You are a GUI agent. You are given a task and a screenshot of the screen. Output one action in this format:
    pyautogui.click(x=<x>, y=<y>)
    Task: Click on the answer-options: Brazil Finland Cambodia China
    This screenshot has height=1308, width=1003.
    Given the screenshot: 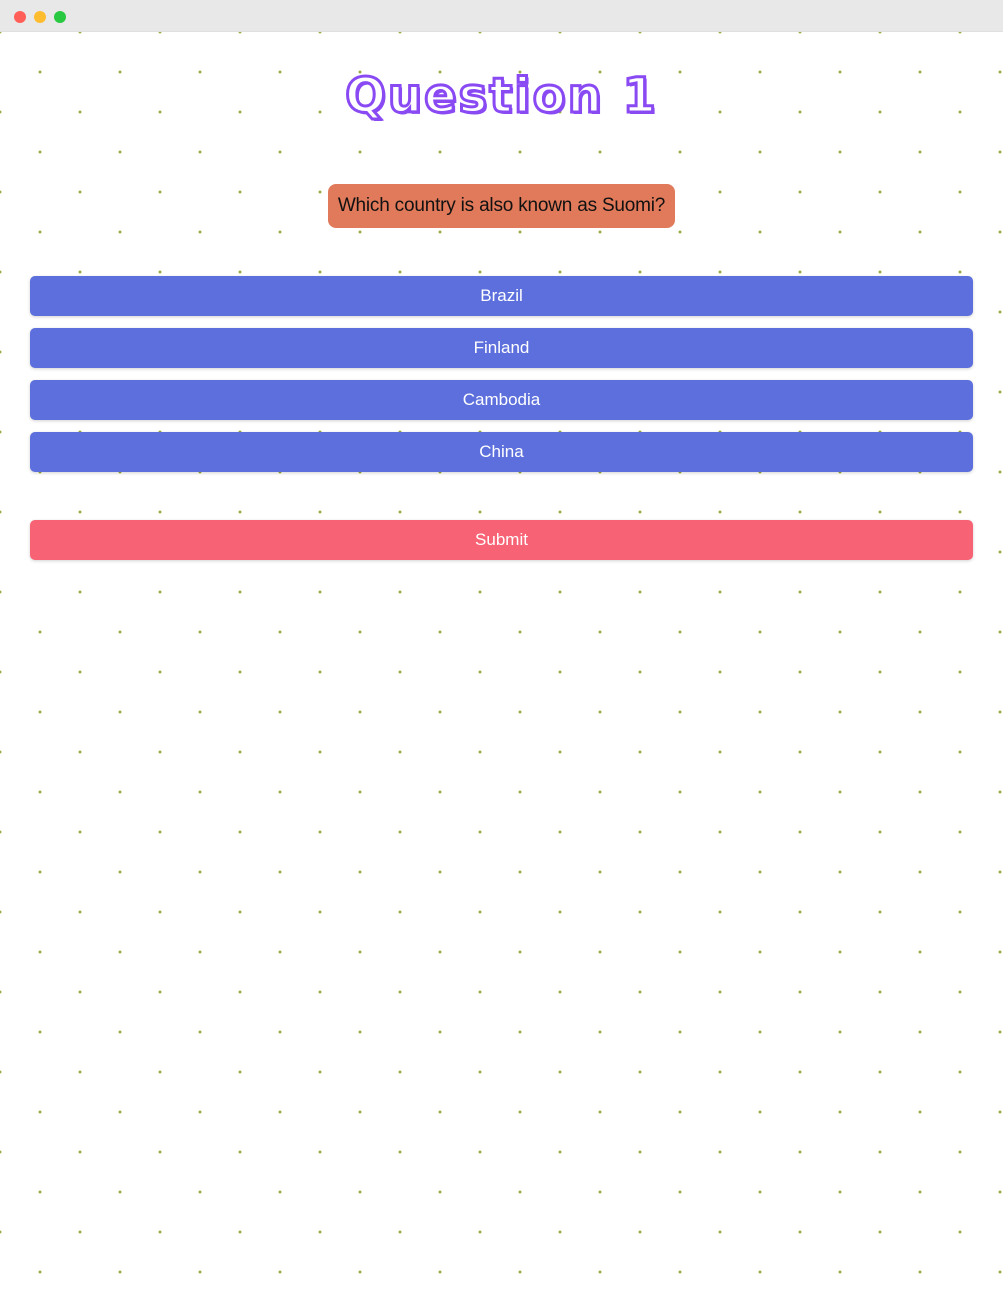 What is the action you would take?
    pyautogui.click(x=501, y=380)
    